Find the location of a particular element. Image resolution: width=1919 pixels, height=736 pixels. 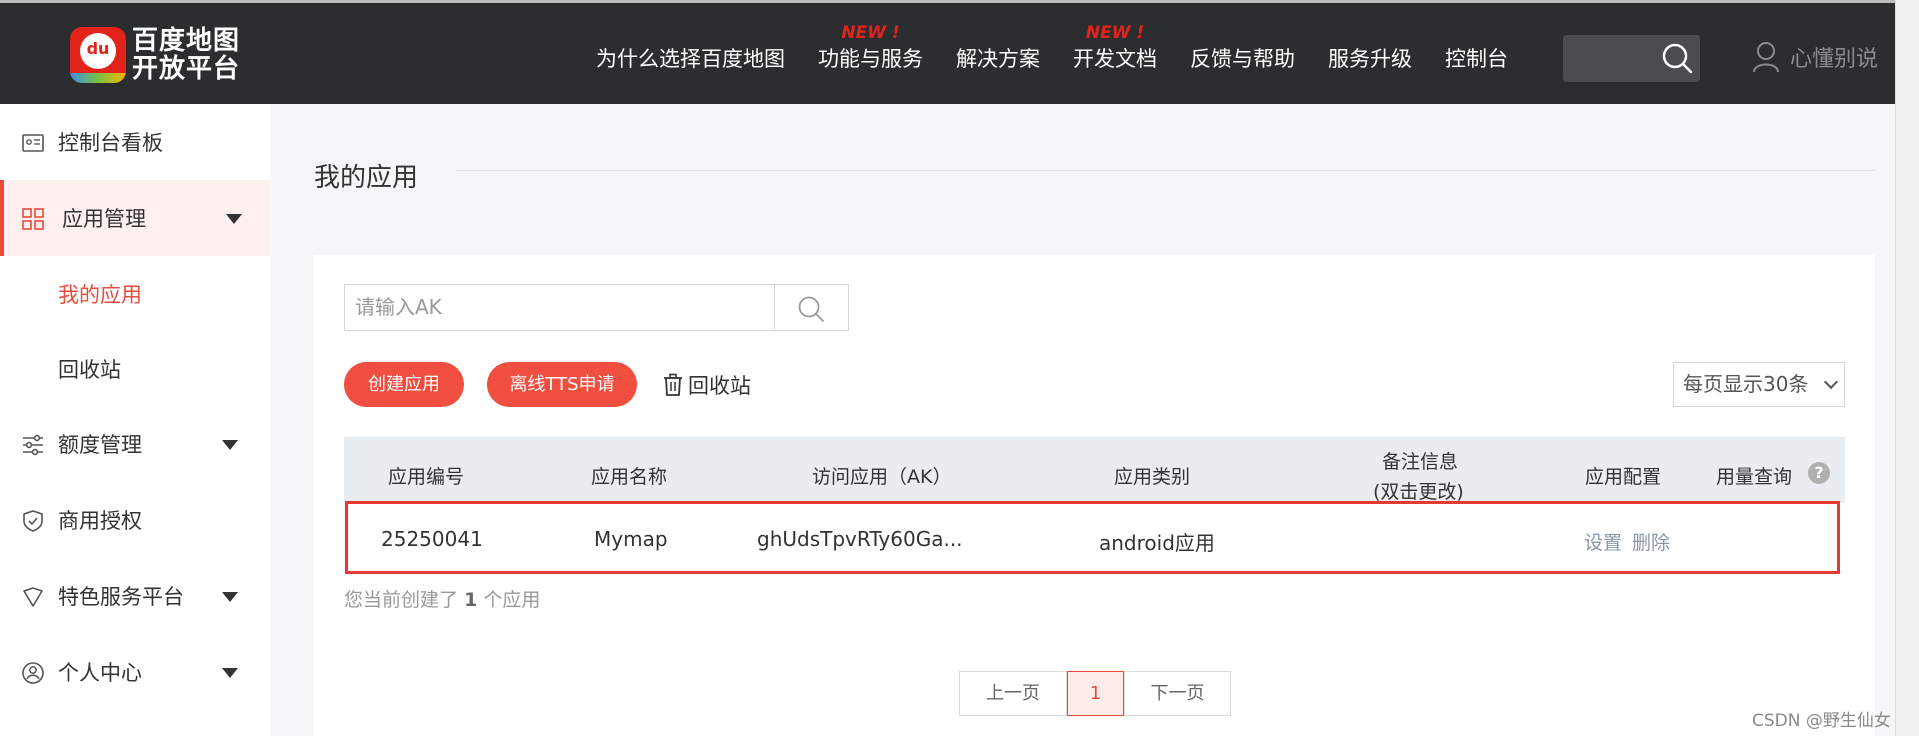

column-header-usage-query: 用量查询 is located at coordinates (1754, 477).